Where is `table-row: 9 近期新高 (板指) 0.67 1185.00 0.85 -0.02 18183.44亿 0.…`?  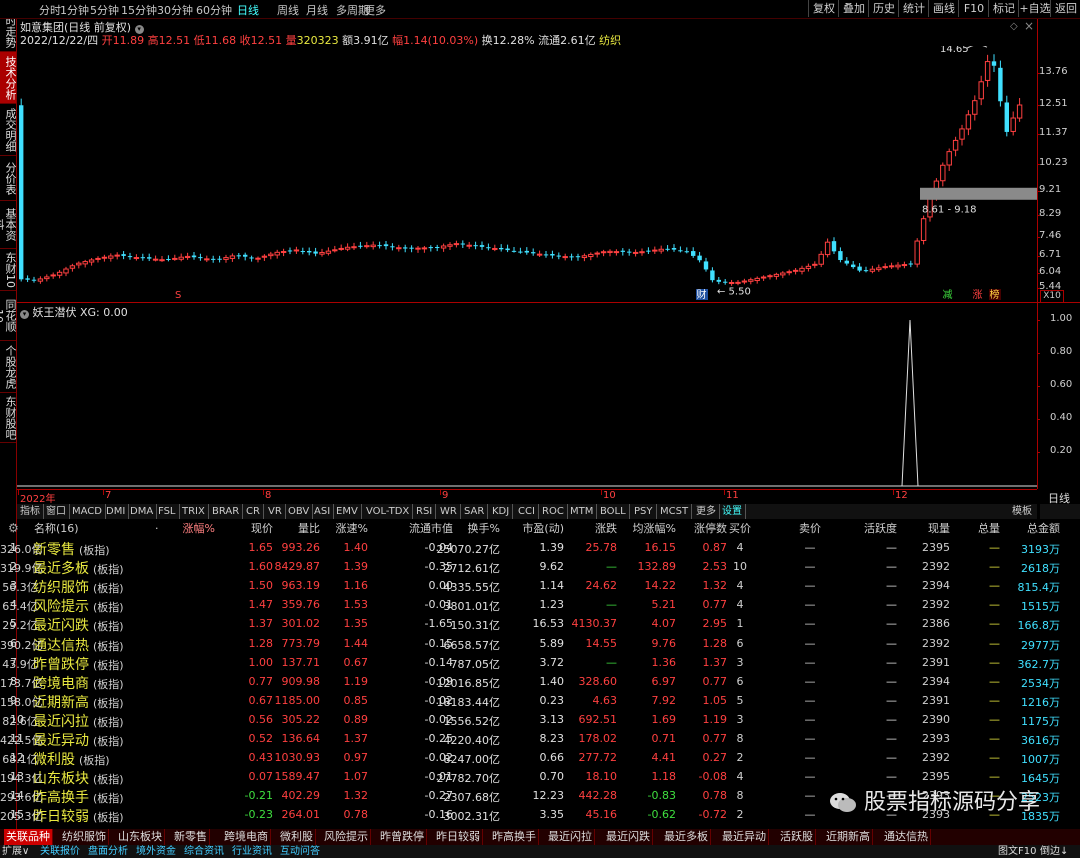 table-row: 9 近期新高 (板指) 0.67 1185.00 0.85 -0.02 18183.44亿 0.… is located at coordinates (540, 702).